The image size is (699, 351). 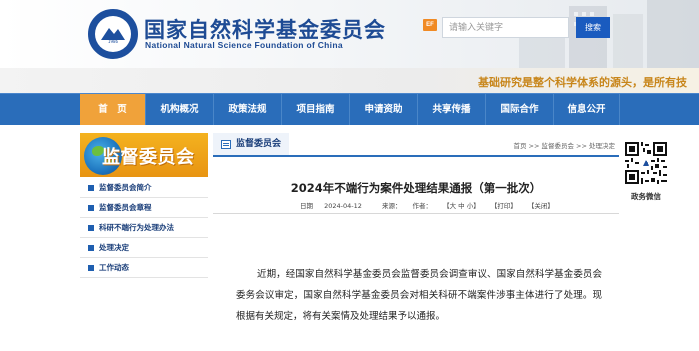 I want to click on sidebar-item-label: 工作动态, so click(x=114, y=267).